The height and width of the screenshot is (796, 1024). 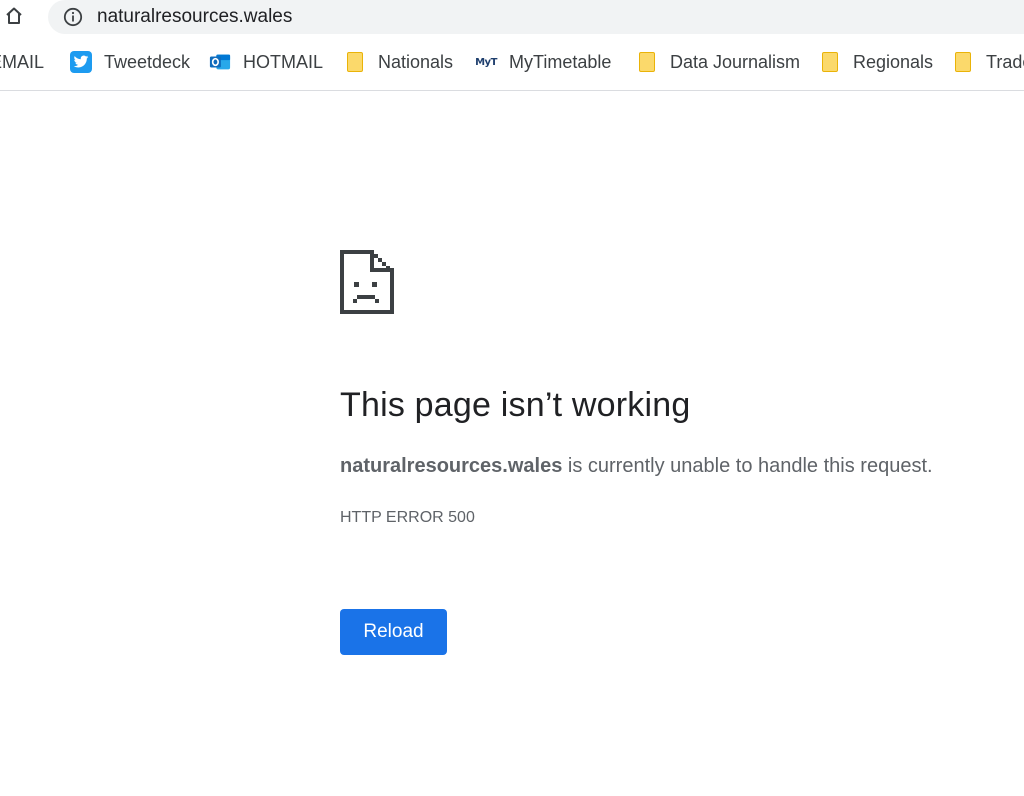 I want to click on bookmark-folder-trade: Trade, so click(x=988, y=62).